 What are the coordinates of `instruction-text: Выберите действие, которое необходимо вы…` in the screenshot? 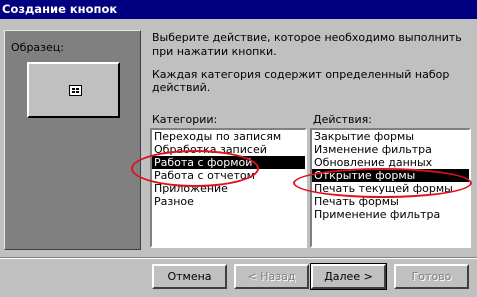 It's located at (307, 44).